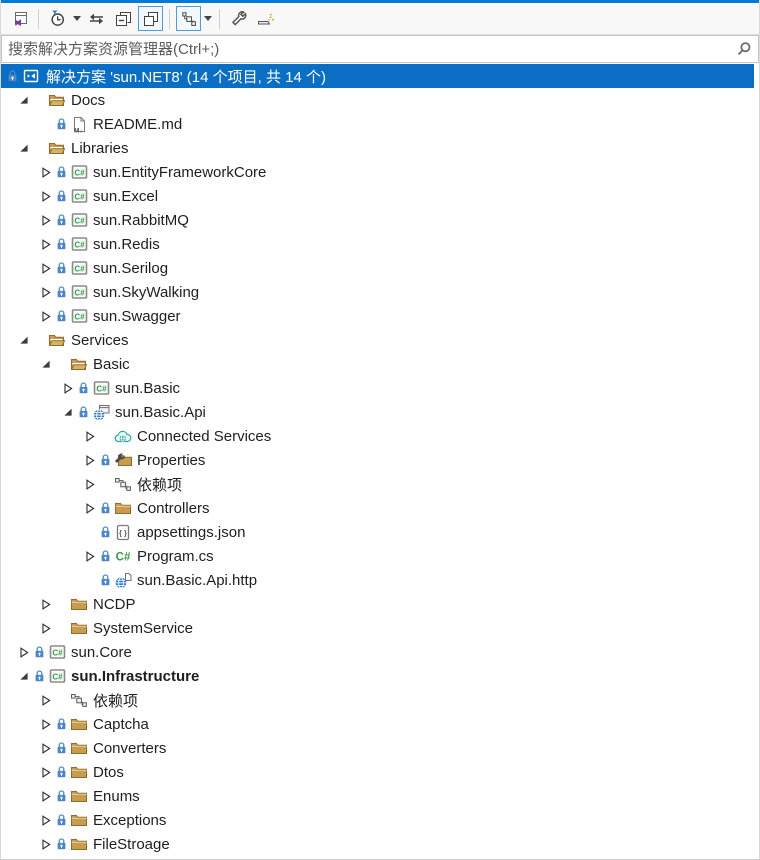 The height and width of the screenshot is (860, 760). Describe the element at coordinates (380, 604) in the screenshot. I see `tree-item-row: NCDP` at that location.